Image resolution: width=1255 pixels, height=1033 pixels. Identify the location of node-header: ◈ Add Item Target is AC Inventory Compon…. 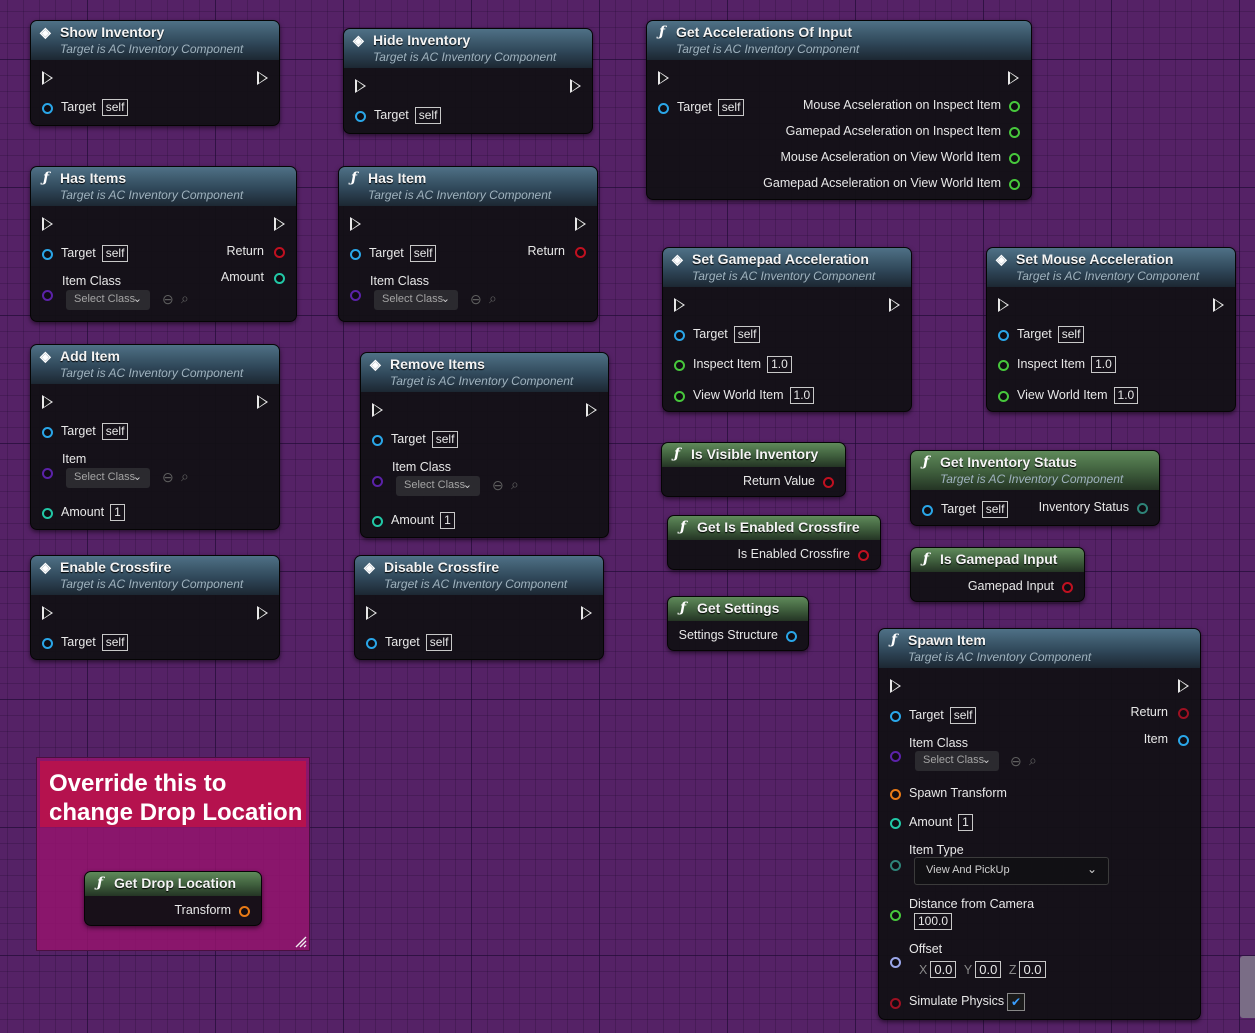
(155, 364).